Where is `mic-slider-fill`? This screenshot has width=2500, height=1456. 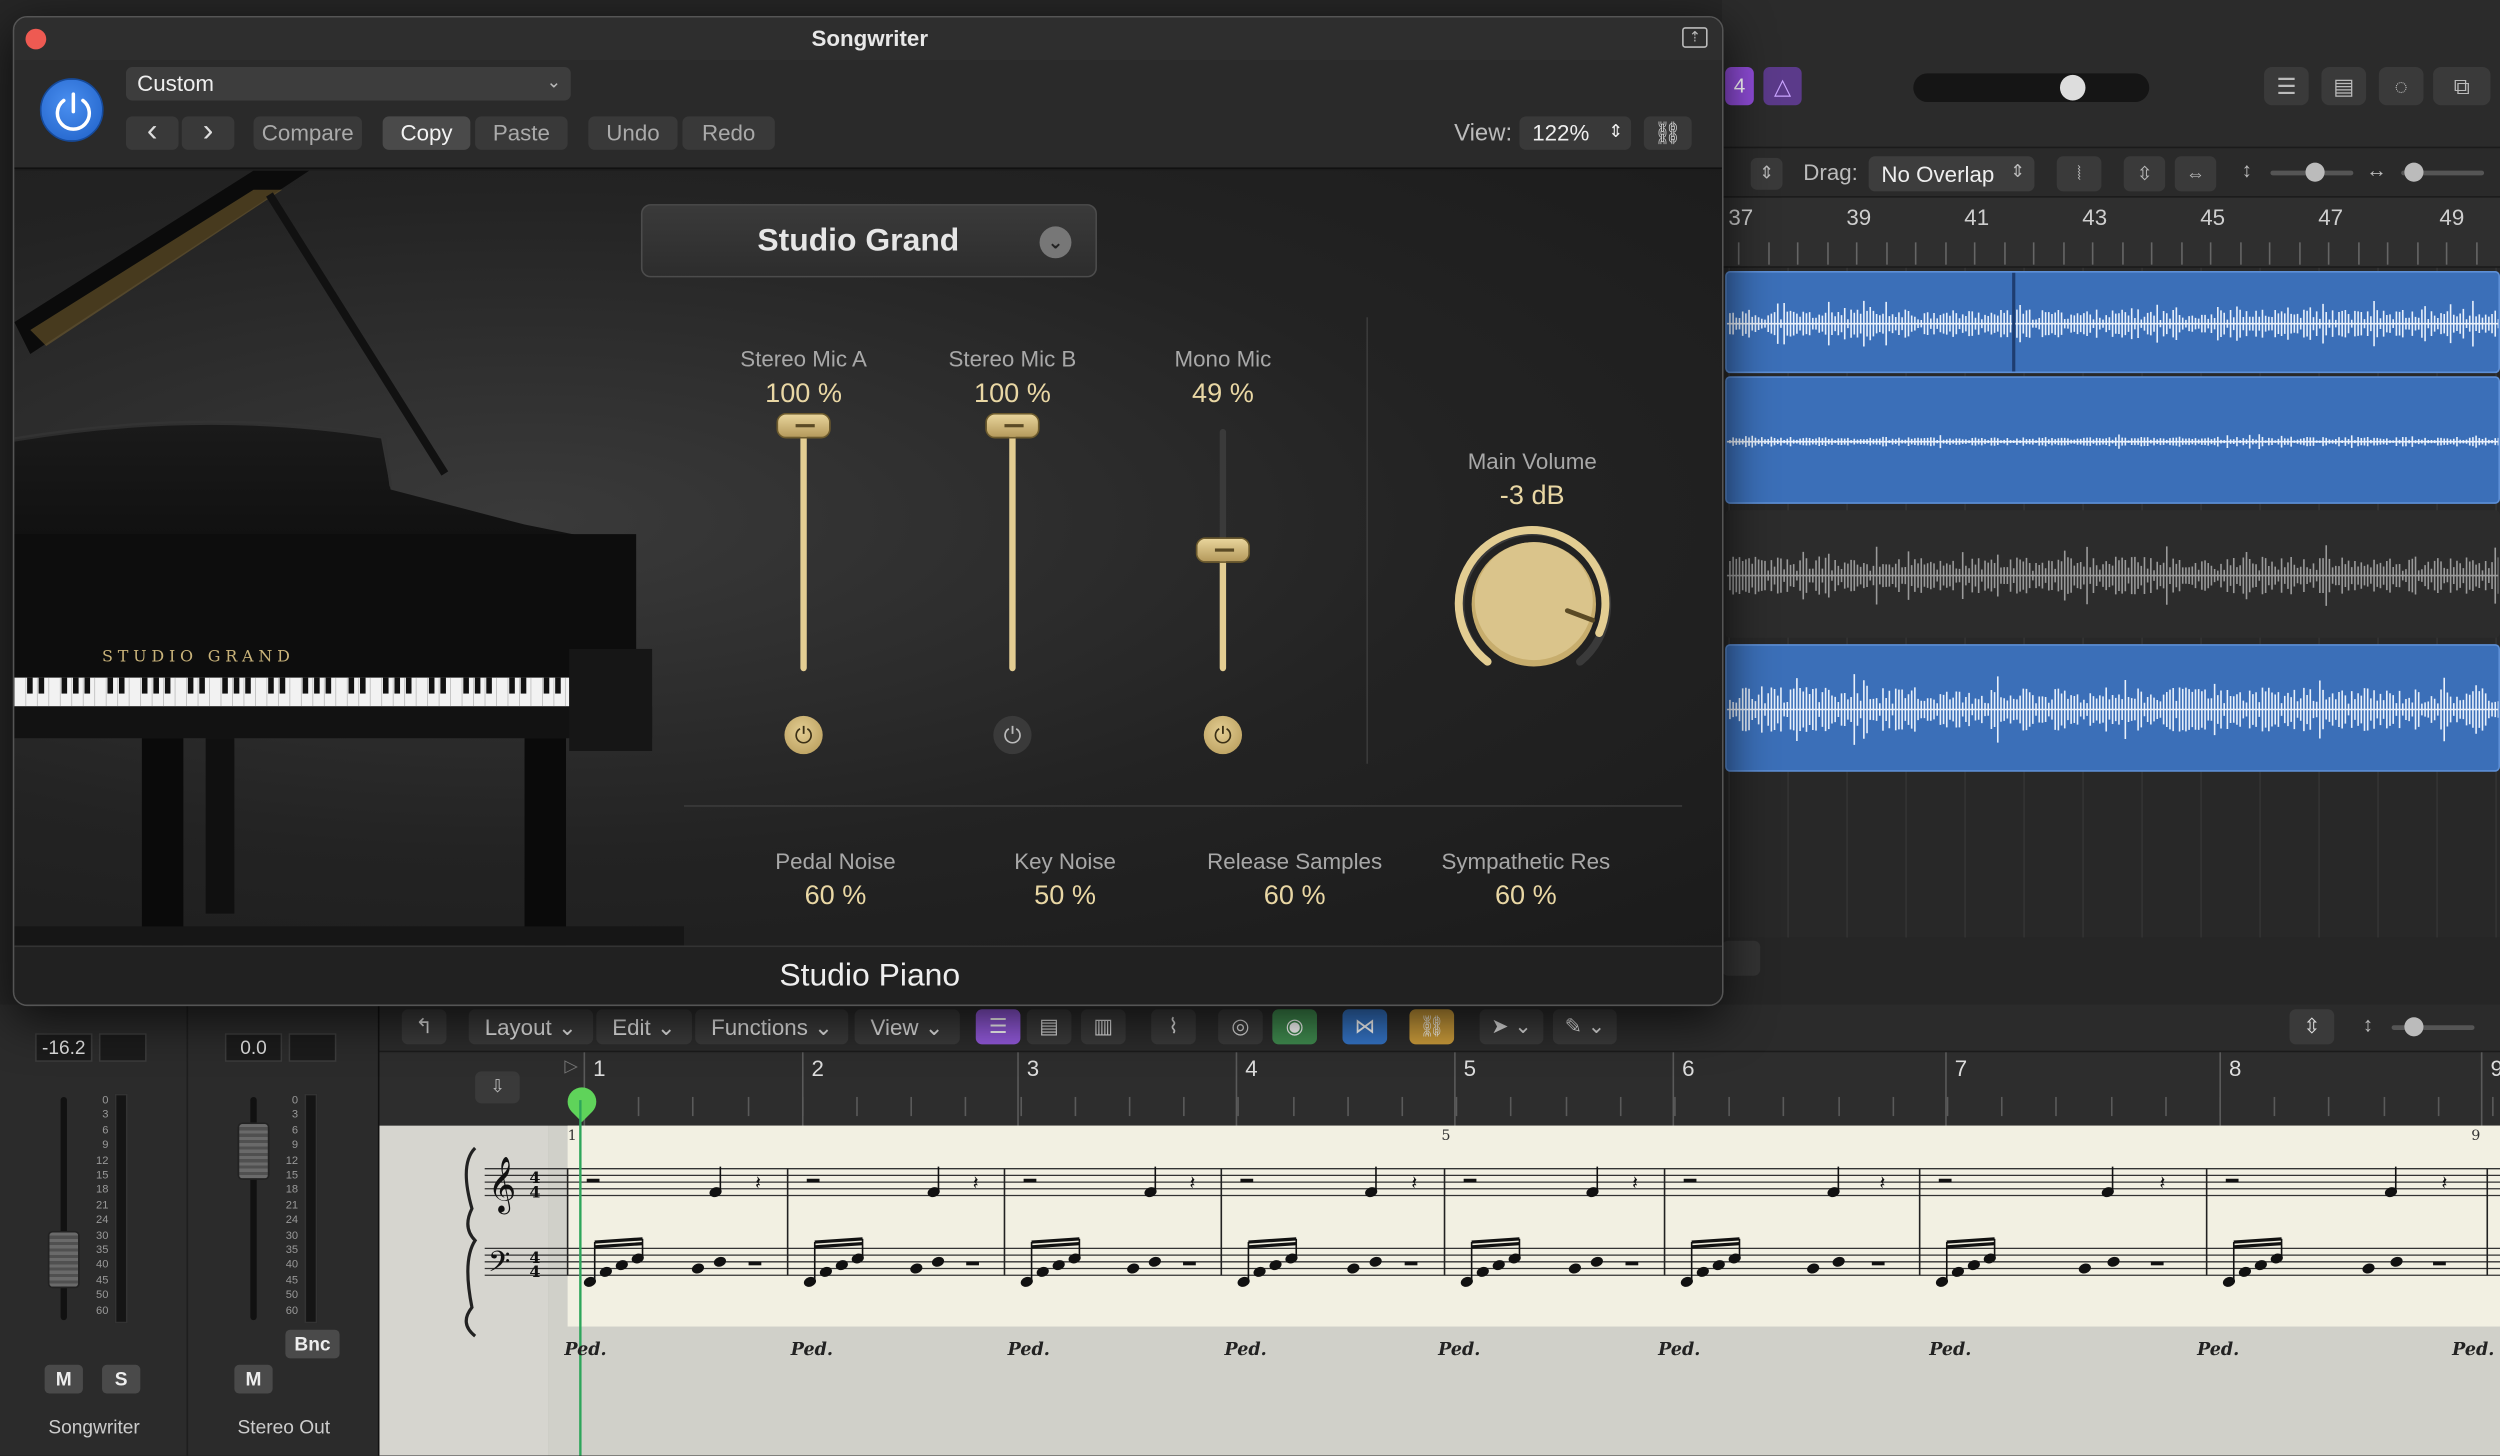
mic-slider-fill is located at coordinates (803, 550).